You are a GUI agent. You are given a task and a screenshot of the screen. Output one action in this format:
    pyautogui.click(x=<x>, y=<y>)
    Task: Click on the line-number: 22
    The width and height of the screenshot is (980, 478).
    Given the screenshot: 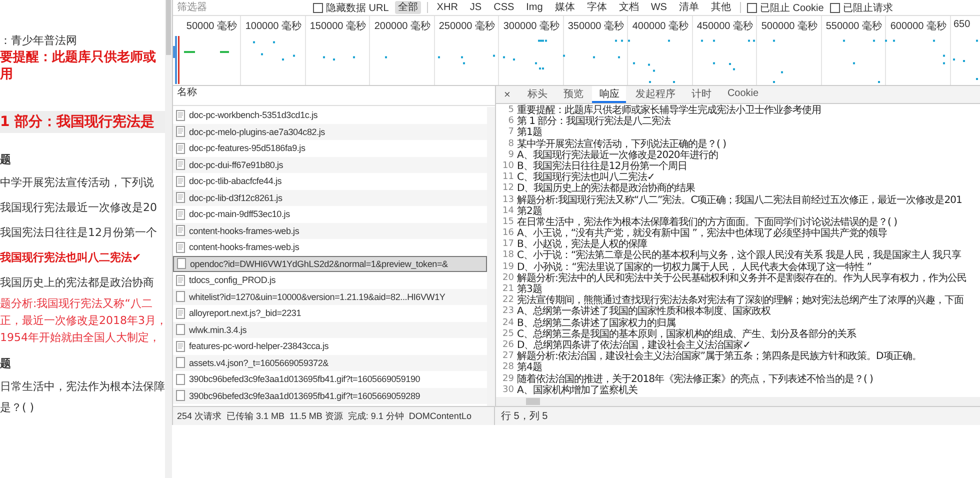 What is the action you would take?
    pyautogui.click(x=508, y=300)
    